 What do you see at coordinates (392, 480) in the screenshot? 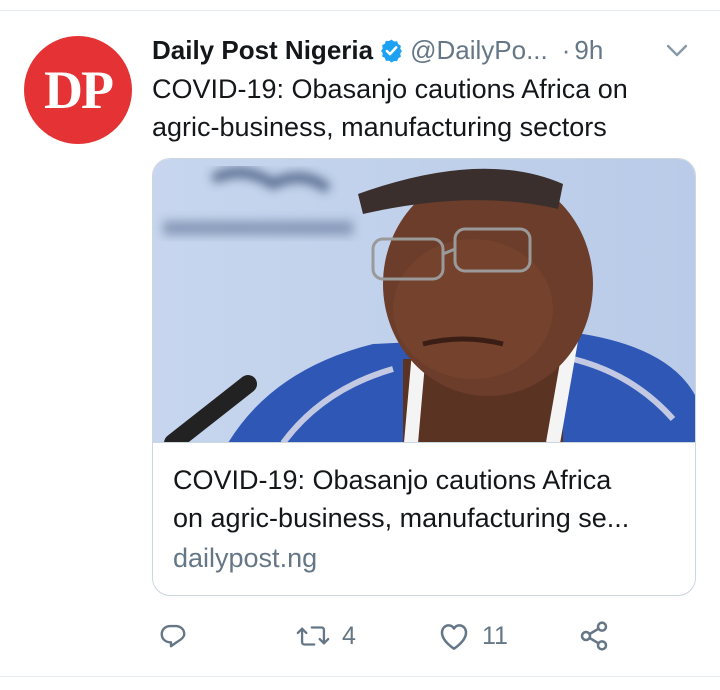
I see `card-title-line-1: COVID-19: Obasanjo cautions Africa` at bounding box center [392, 480].